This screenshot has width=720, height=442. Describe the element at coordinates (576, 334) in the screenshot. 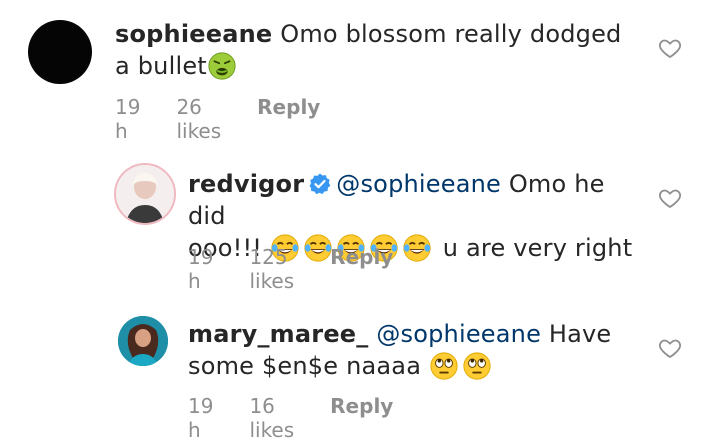

I see `comment-text: Have` at that location.